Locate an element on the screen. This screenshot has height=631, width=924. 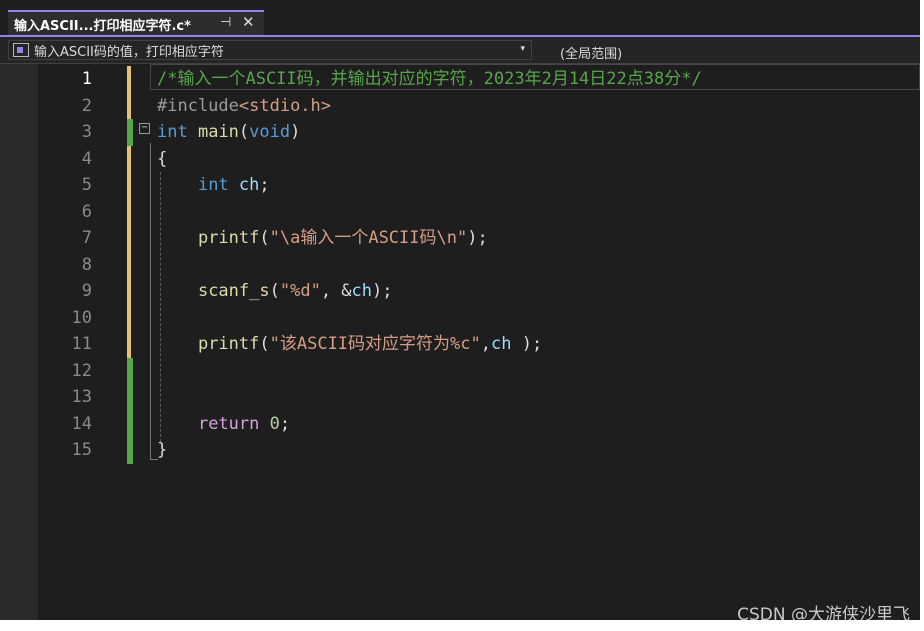
chevron-down-icon: ▾ is located at coordinates (522, 49).